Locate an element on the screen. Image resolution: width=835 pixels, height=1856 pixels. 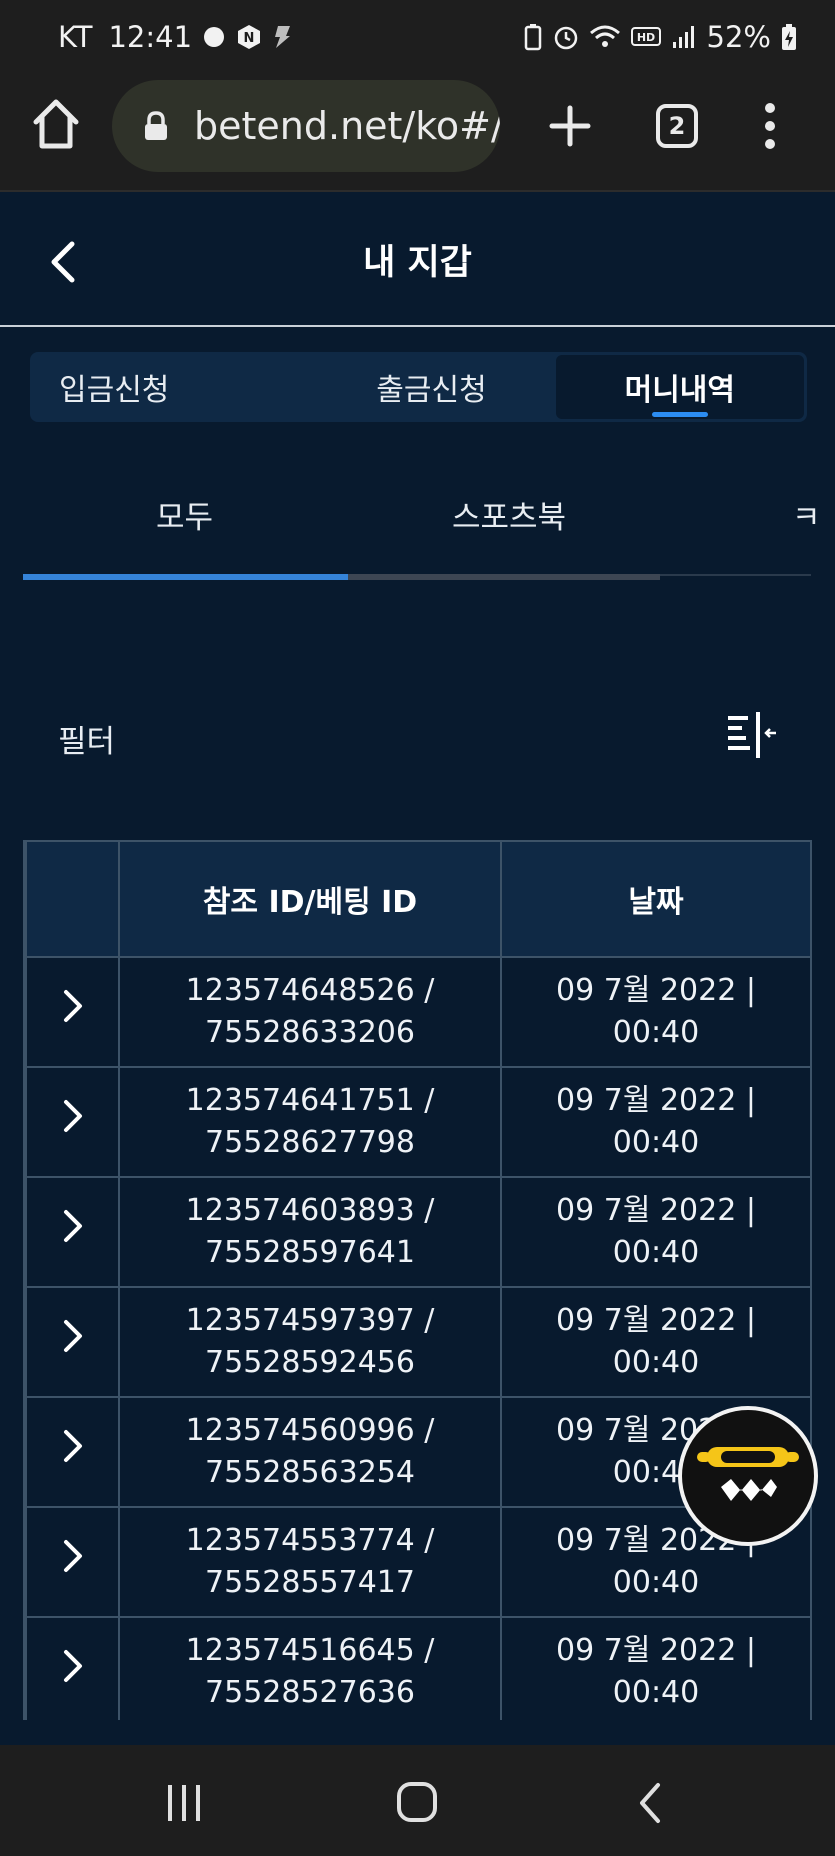
browser-toolbar: betend.net/ko#/ 2 is located at coordinates (417, 133).